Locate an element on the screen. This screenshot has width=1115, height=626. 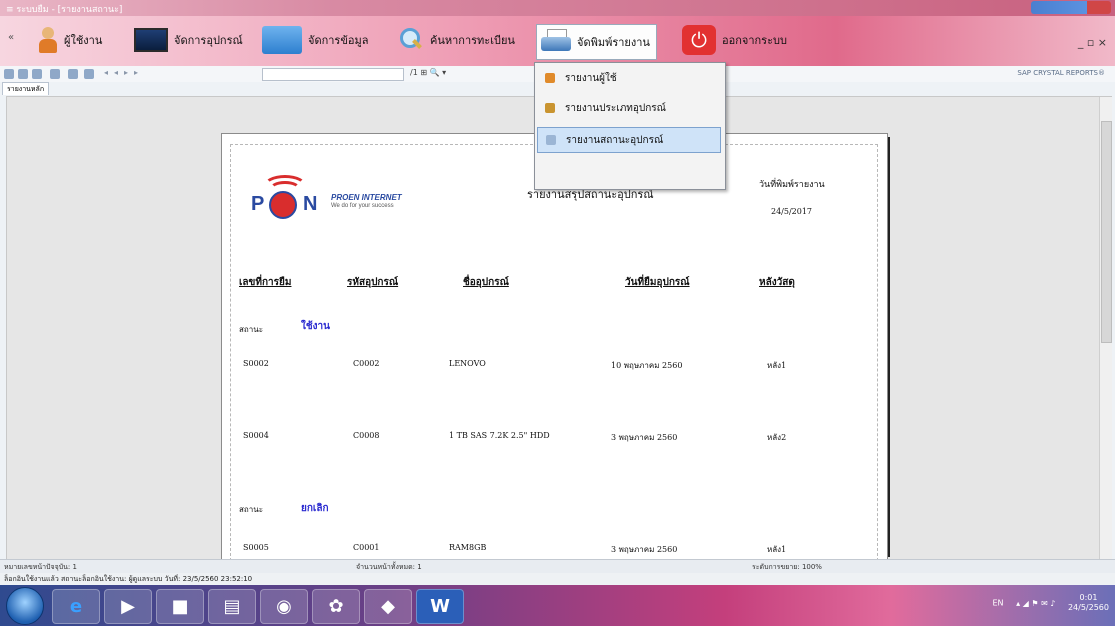
cell-loan-no: S0002 is located at coordinates (256, 363).